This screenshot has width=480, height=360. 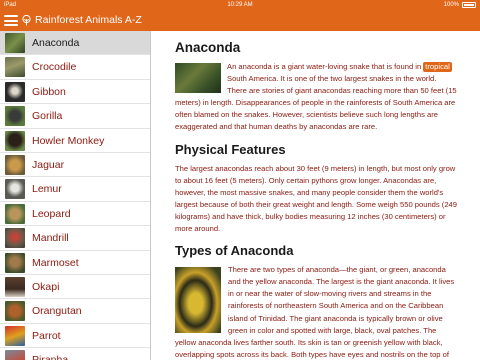 I want to click on sidebar-item-label: Anaconda, so click(x=56, y=43).